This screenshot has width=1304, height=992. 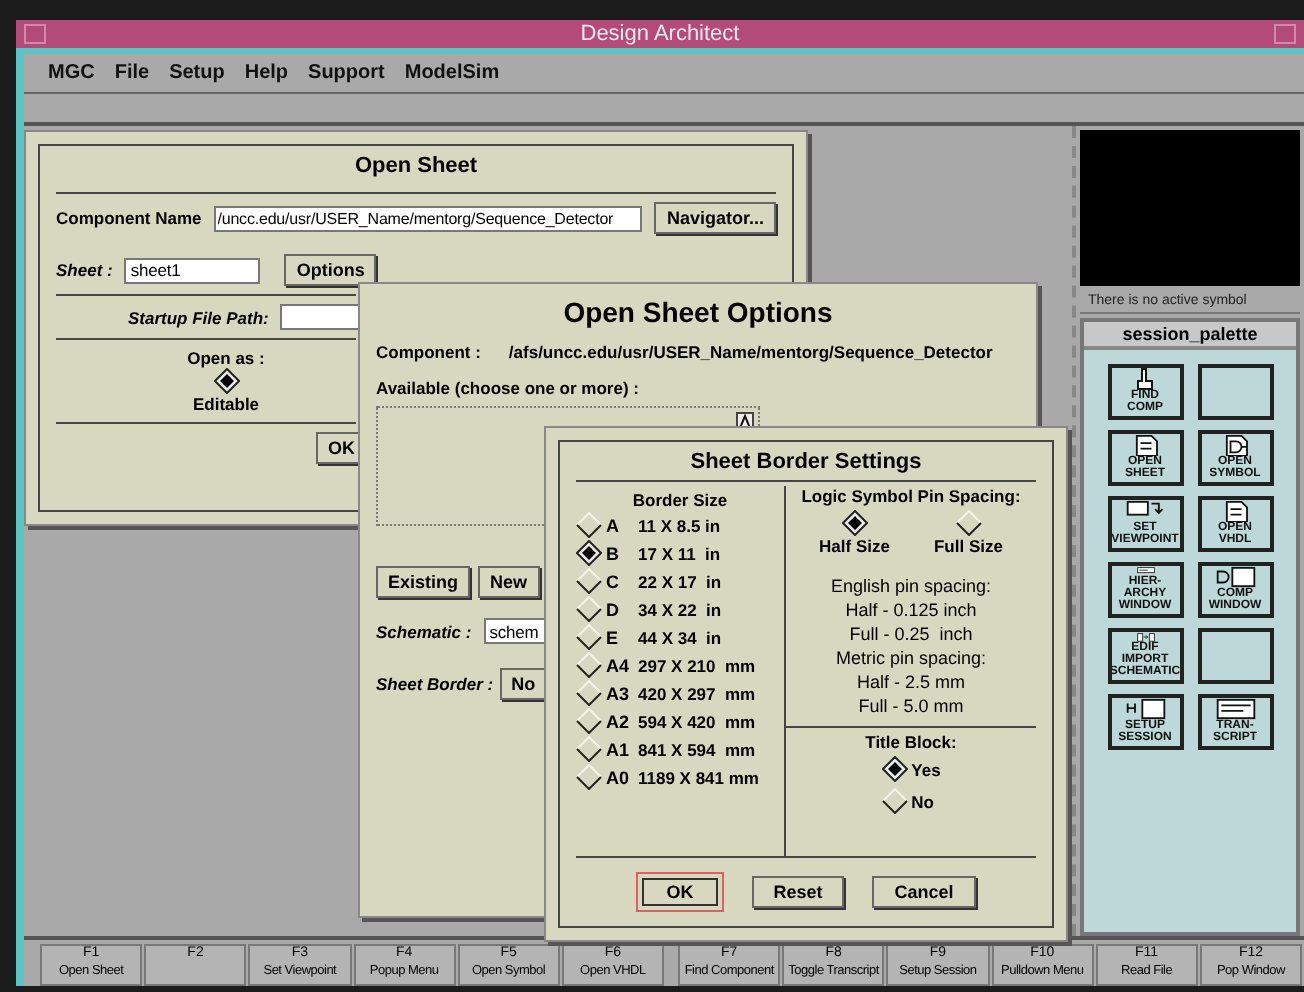 What do you see at coordinates (330, 270) in the screenshot?
I see `options-button: Options` at bounding box center [330, 270].